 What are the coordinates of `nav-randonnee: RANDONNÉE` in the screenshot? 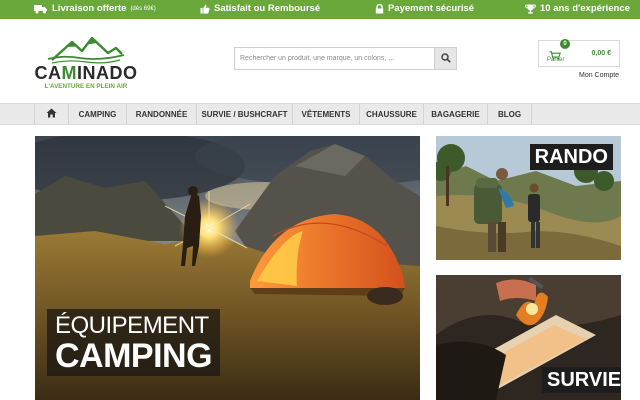 It's located at (162, 114).